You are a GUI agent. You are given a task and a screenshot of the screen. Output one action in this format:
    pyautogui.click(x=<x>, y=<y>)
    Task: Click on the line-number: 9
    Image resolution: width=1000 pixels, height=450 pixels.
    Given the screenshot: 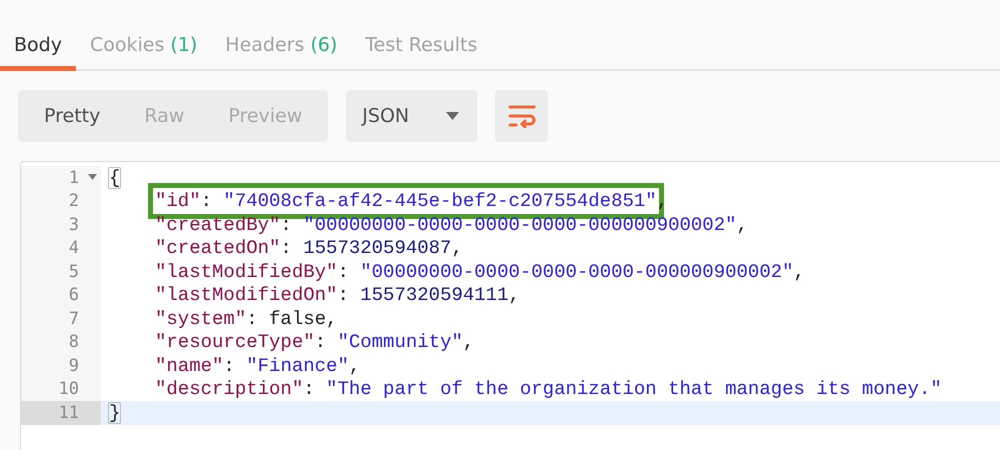 What is the action you would take?
    pyautogui.click(x=73, y=366)
    